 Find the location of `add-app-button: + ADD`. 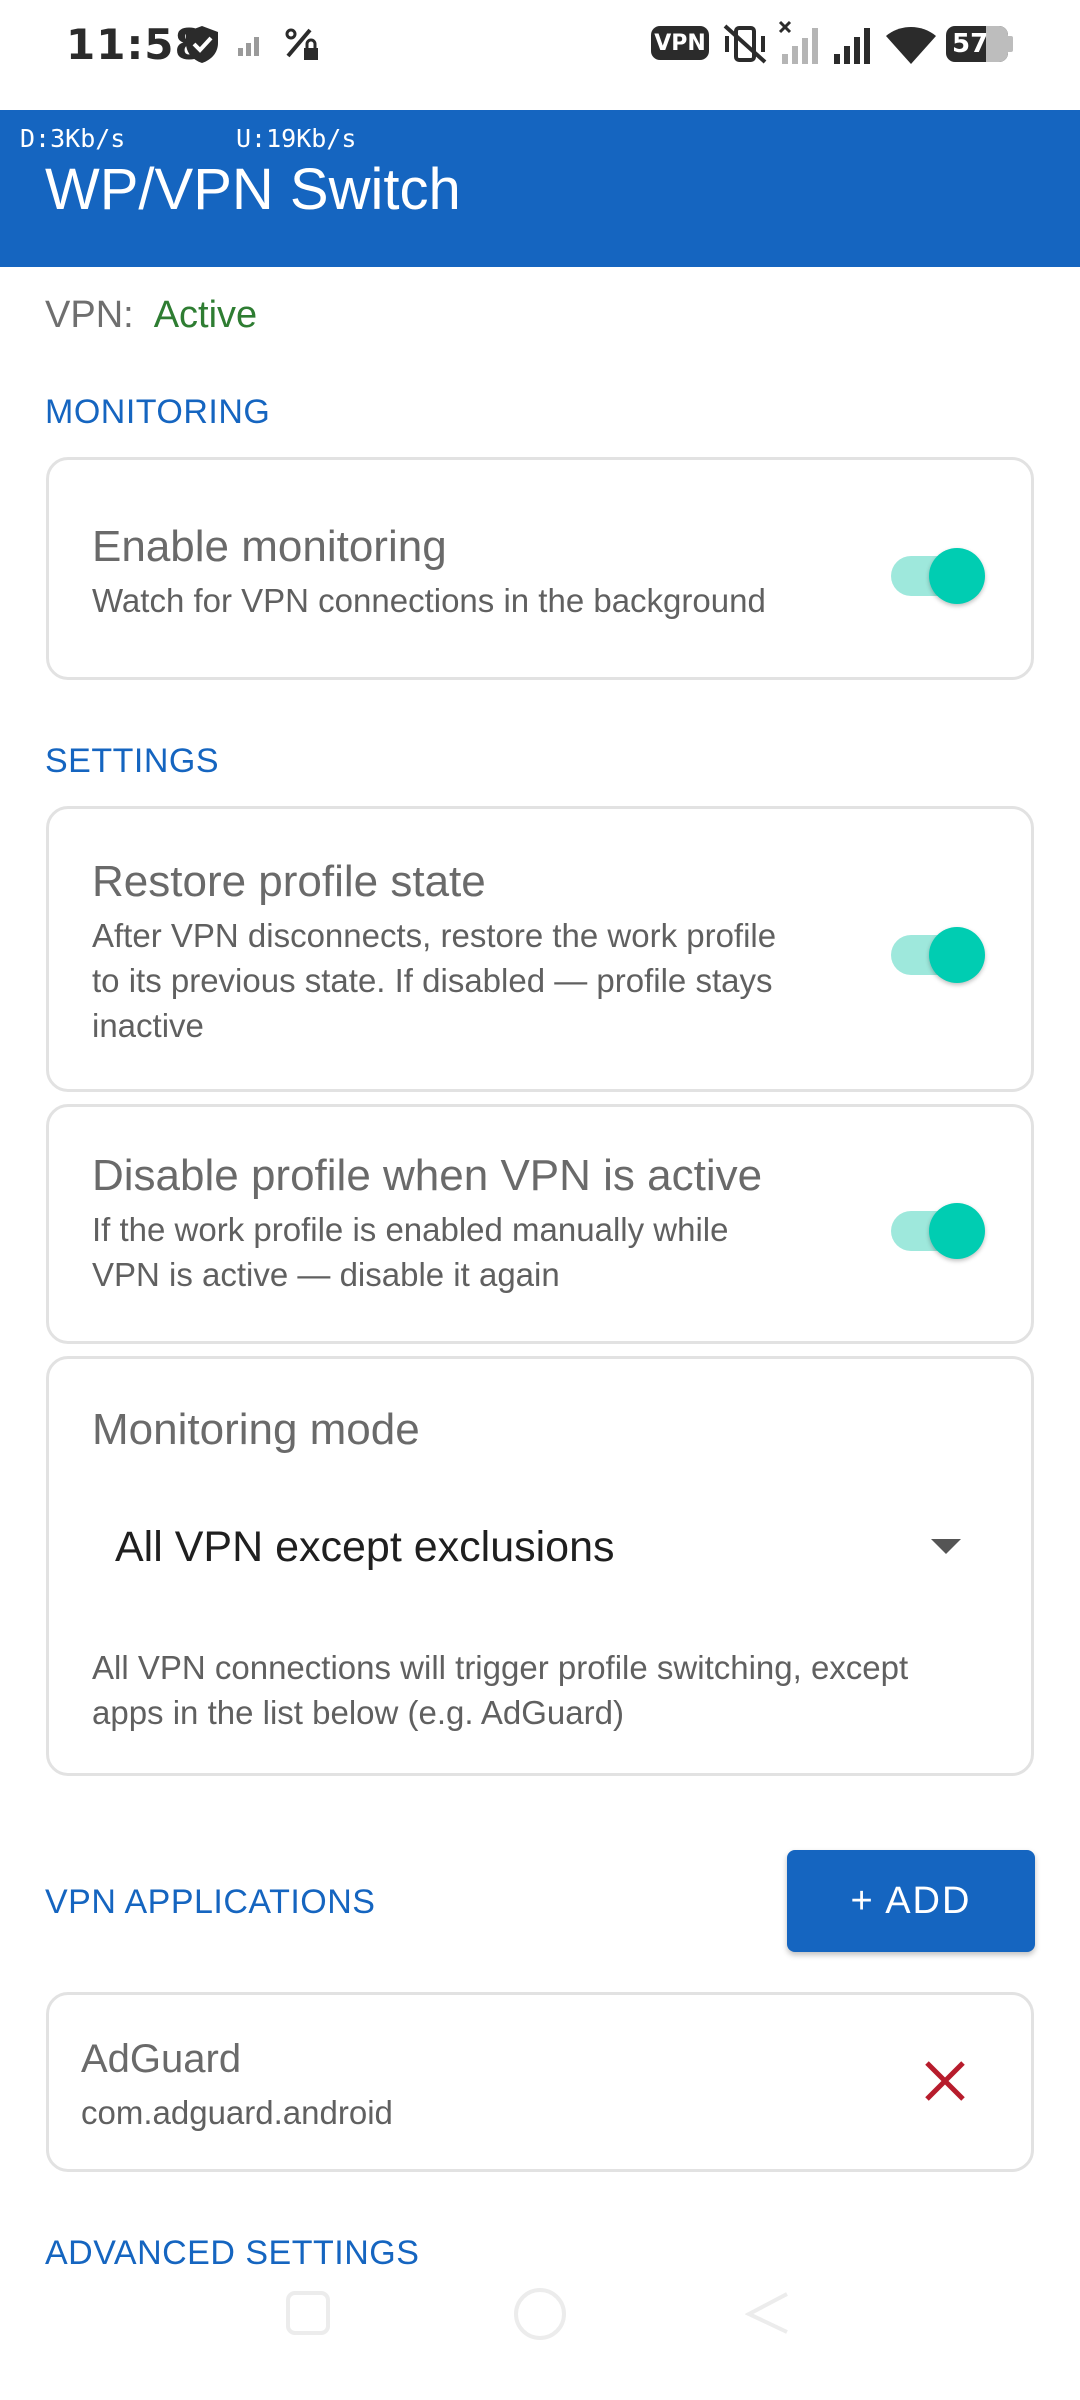

add-app-button: + ADD is located at coordinates (911, 1901).